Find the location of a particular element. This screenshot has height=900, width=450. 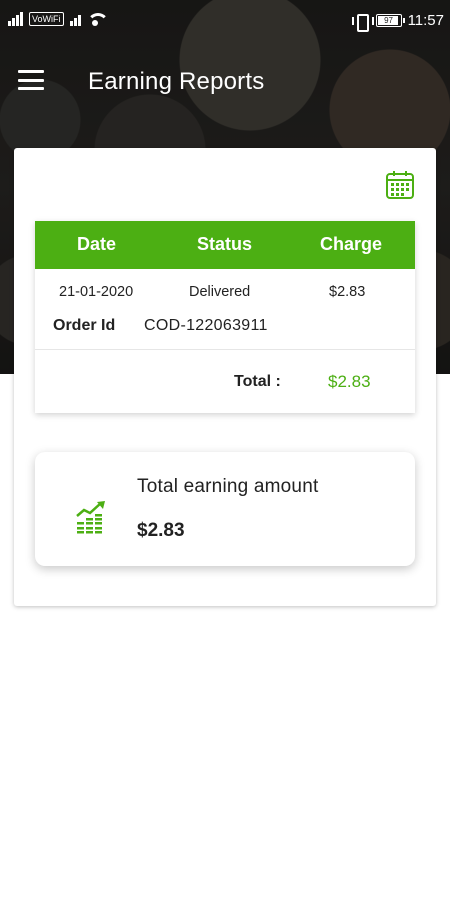

table-header: Date Status Charge is located at coordinates (225, 245).